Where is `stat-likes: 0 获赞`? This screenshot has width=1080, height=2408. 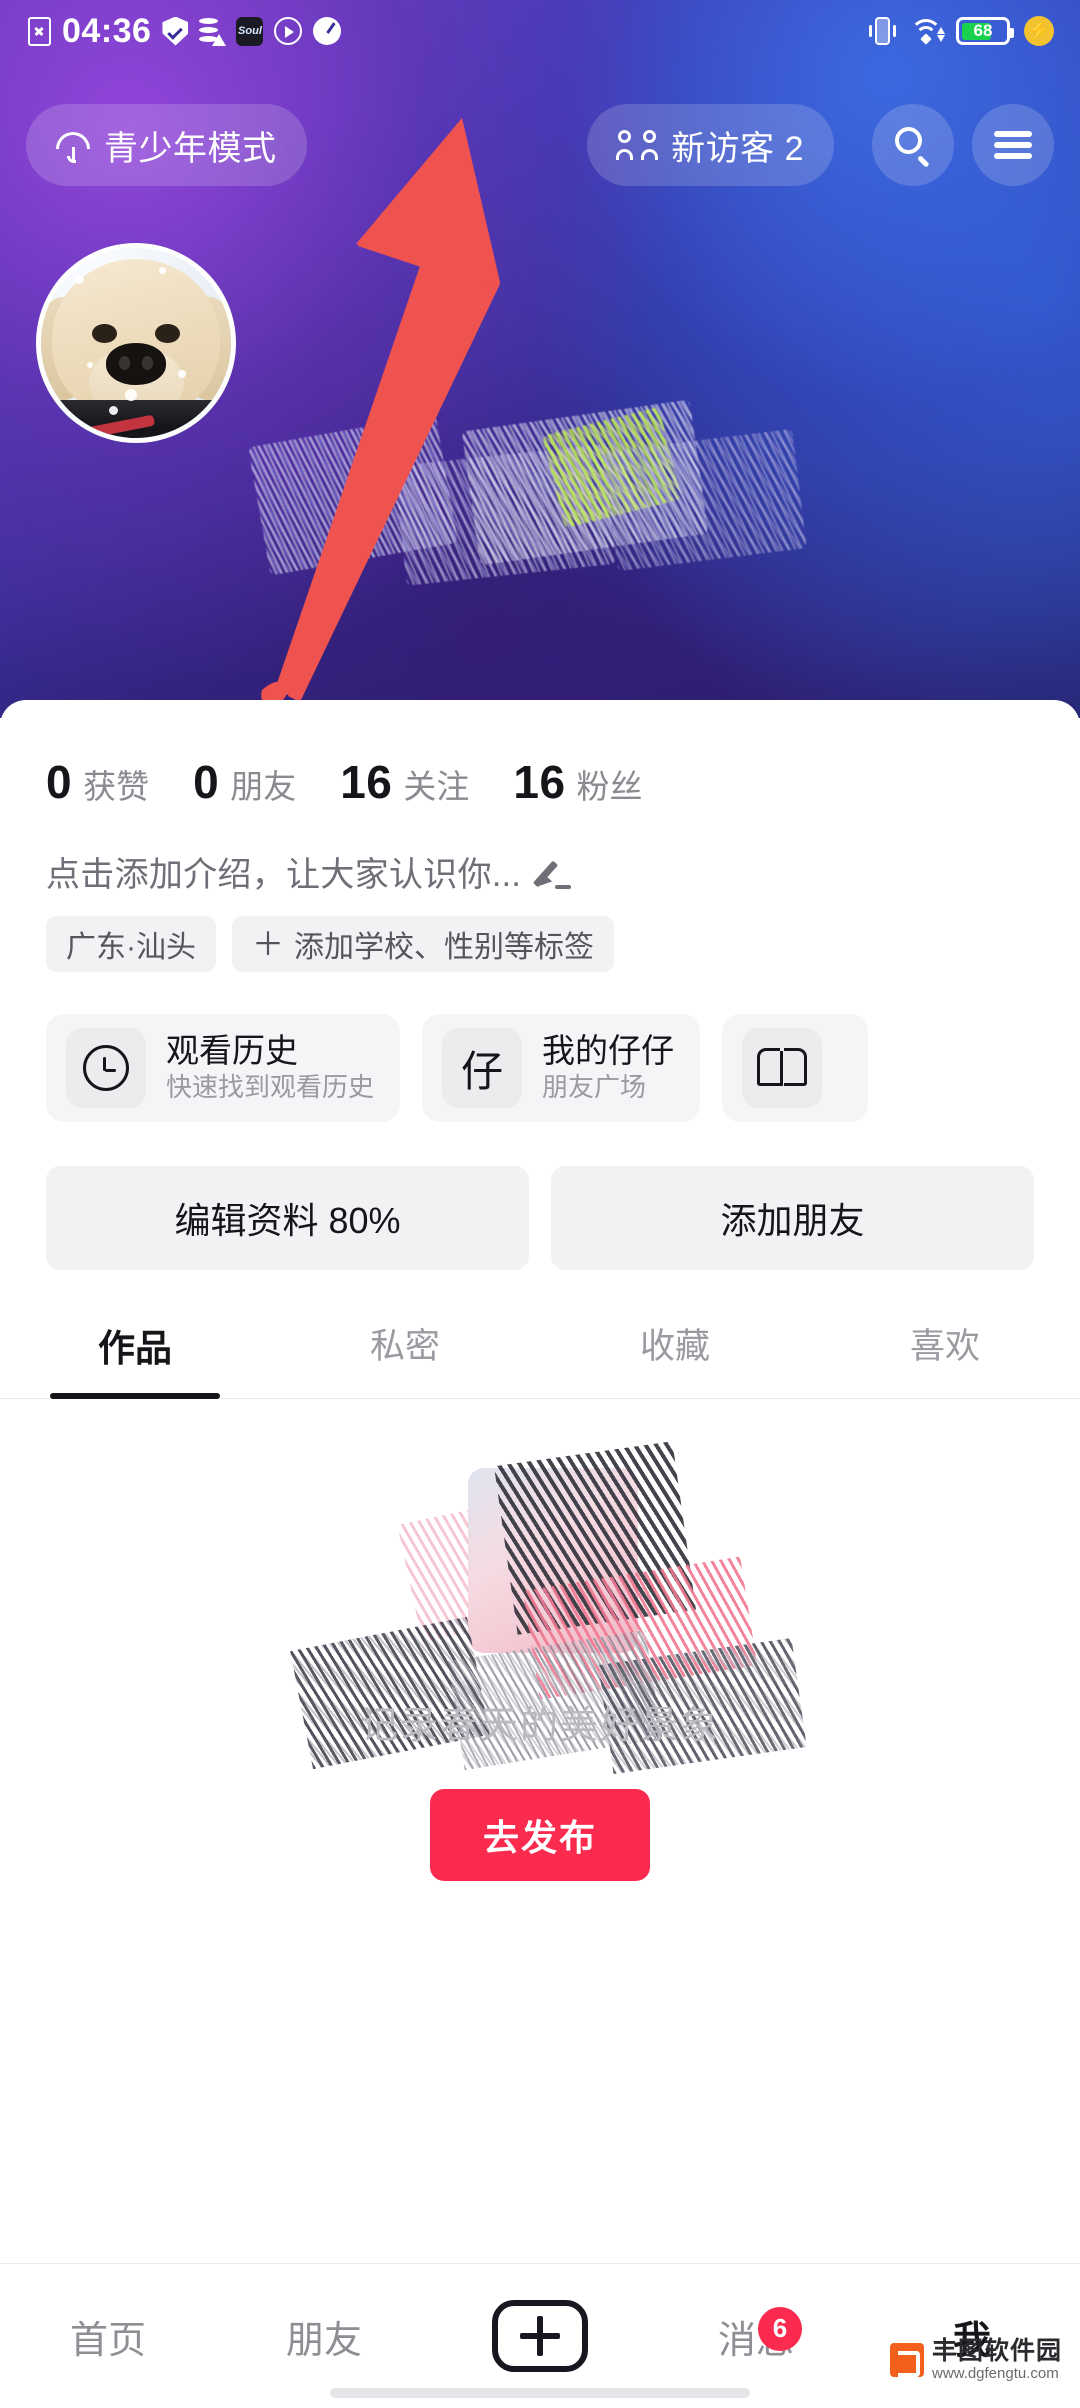
stat-likes: 0 获赞 is located at coordinates (97, 782).